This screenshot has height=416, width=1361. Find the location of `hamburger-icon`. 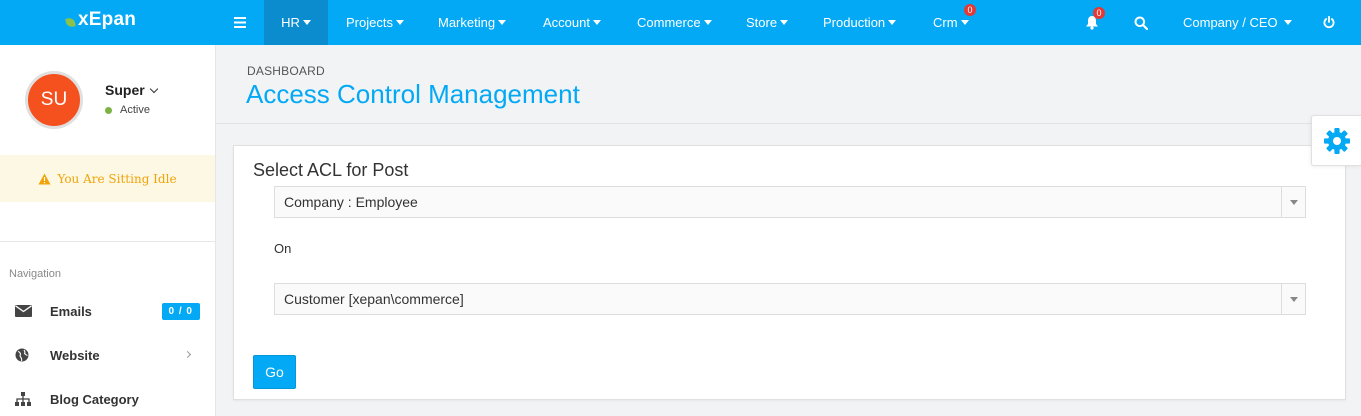

hamburger-icon is located at coordinates (240, 22).